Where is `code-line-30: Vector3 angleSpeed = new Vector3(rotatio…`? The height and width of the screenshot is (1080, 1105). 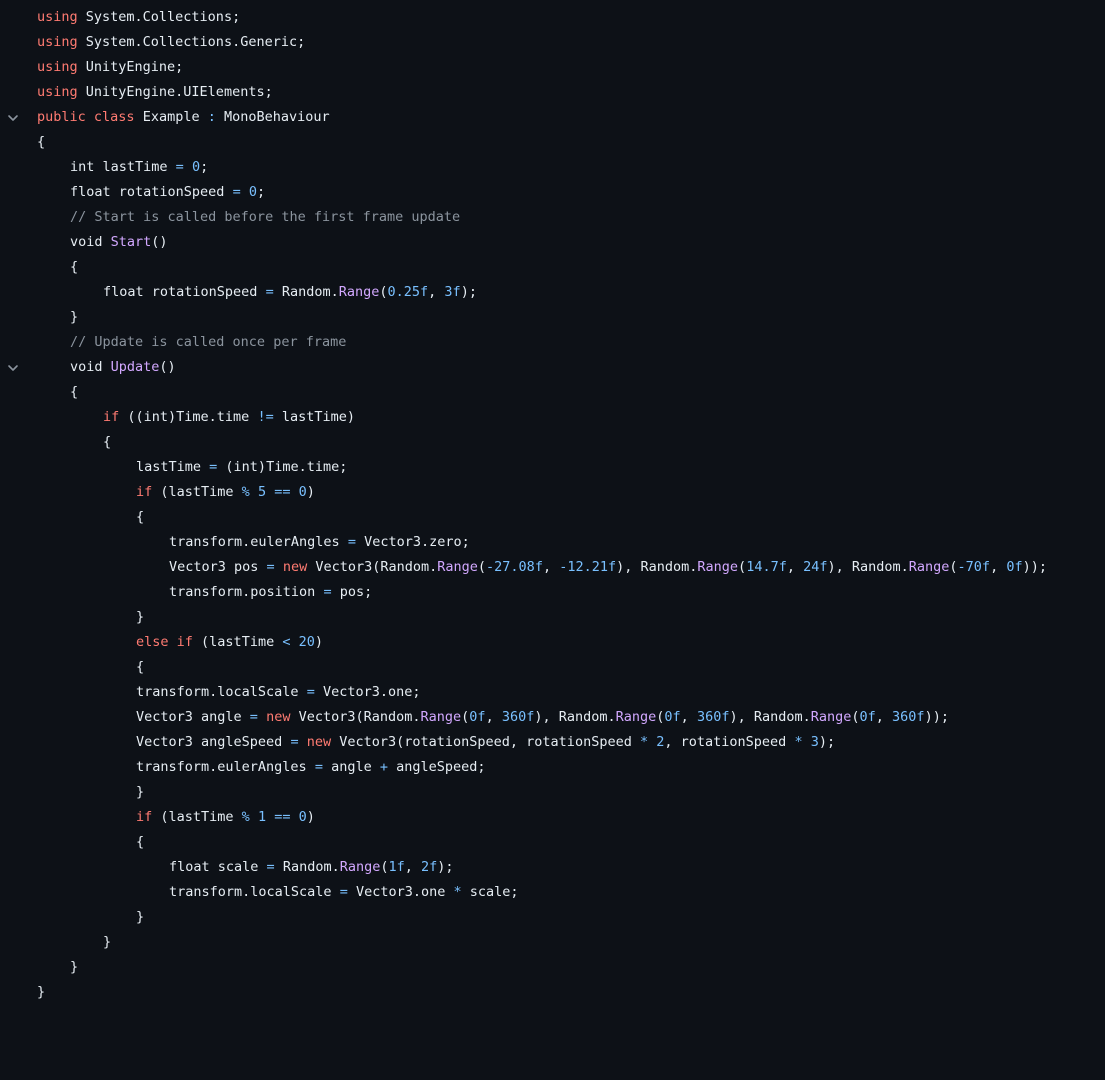 code-line-30: Vector3 angleSpeed = new Vector3(rotatio… is located at coordinates (552, 742).